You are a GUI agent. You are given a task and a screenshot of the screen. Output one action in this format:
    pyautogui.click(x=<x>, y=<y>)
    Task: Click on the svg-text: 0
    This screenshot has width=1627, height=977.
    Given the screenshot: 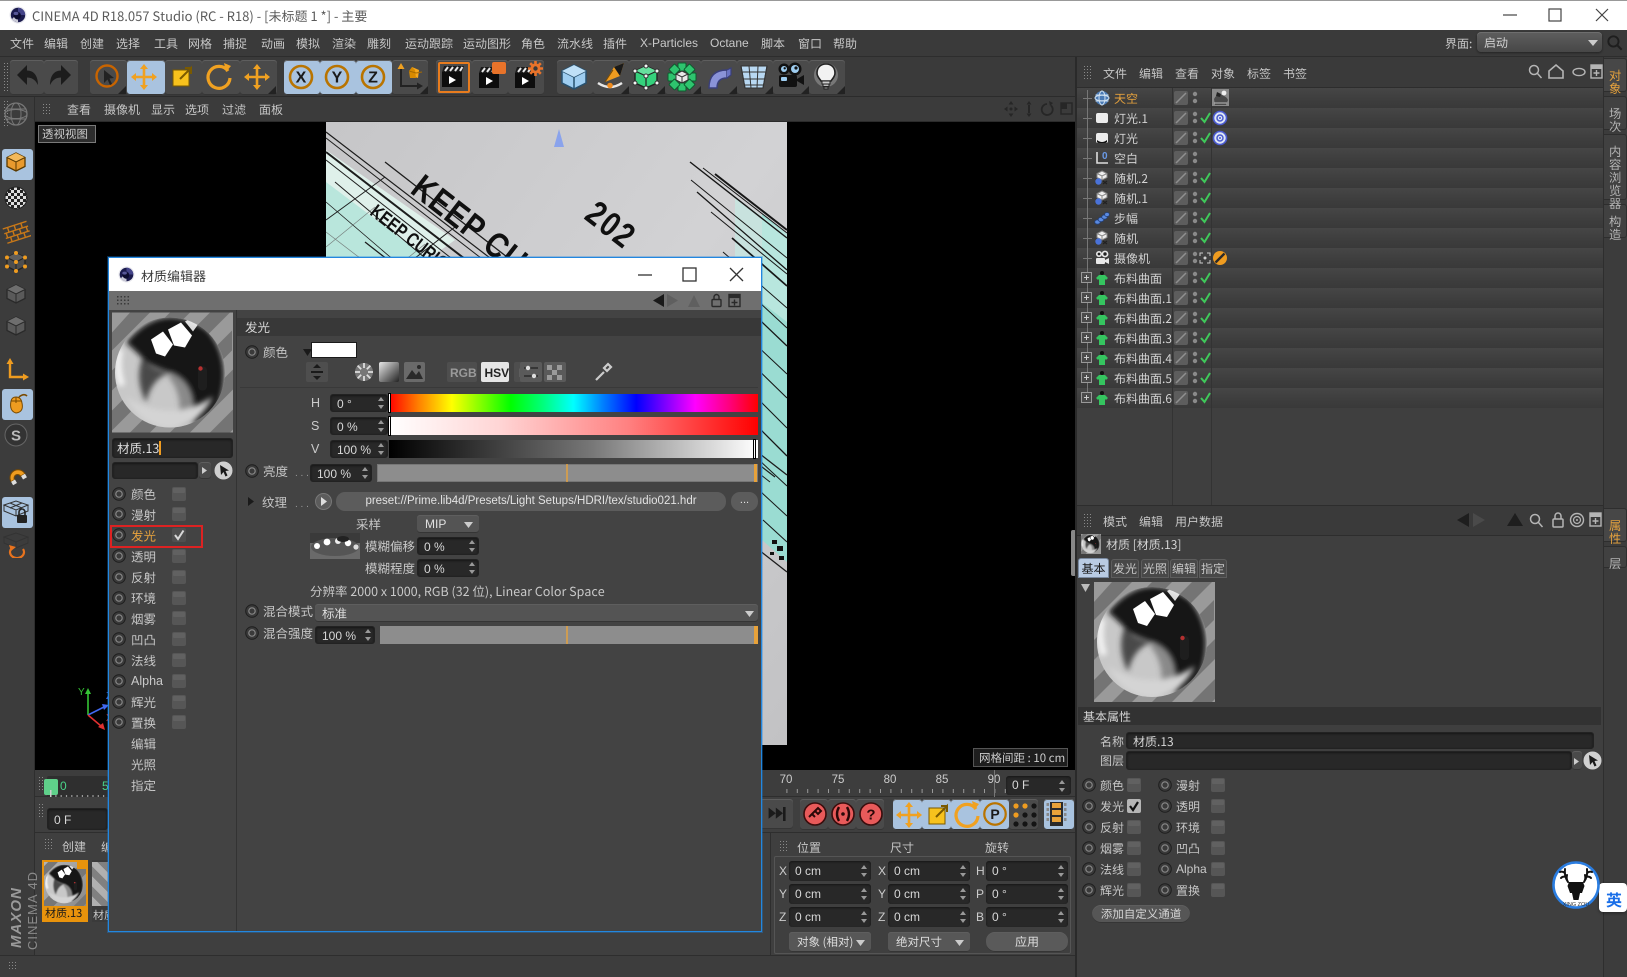 What is the action you would take?
    pyautogui.click(x=1105, y=156)
    